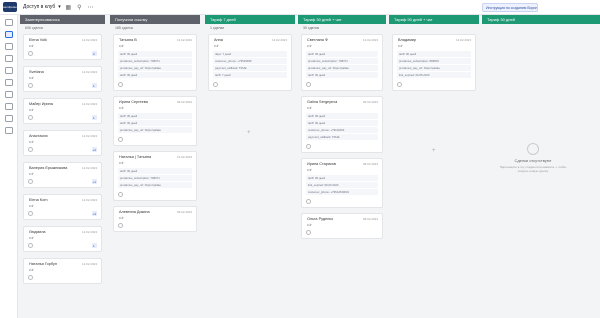 This screenshot has width=600, height=318. What do you see at coordinates (322, 102) in the screenshot?
I see `deal-name: Galina Sergeyeva` at bounding box center [322, 102].